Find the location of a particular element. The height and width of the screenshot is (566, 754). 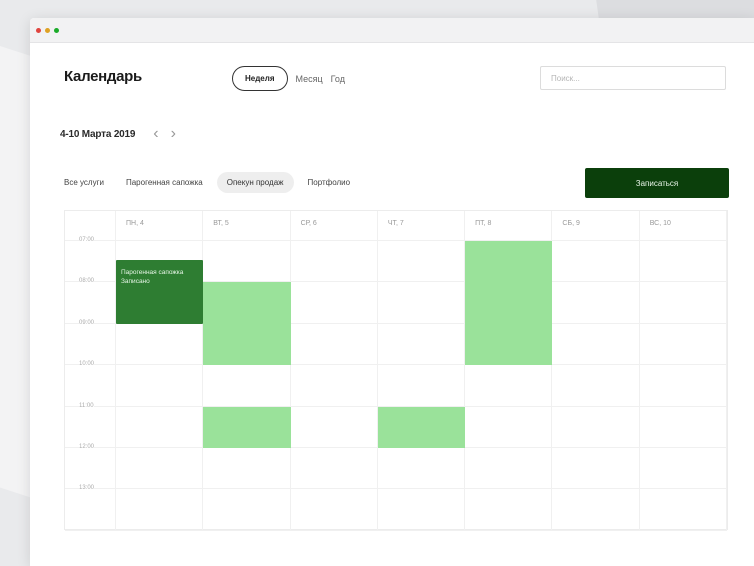

time-label-text: 10:00 is located at coordinates (87, 364).